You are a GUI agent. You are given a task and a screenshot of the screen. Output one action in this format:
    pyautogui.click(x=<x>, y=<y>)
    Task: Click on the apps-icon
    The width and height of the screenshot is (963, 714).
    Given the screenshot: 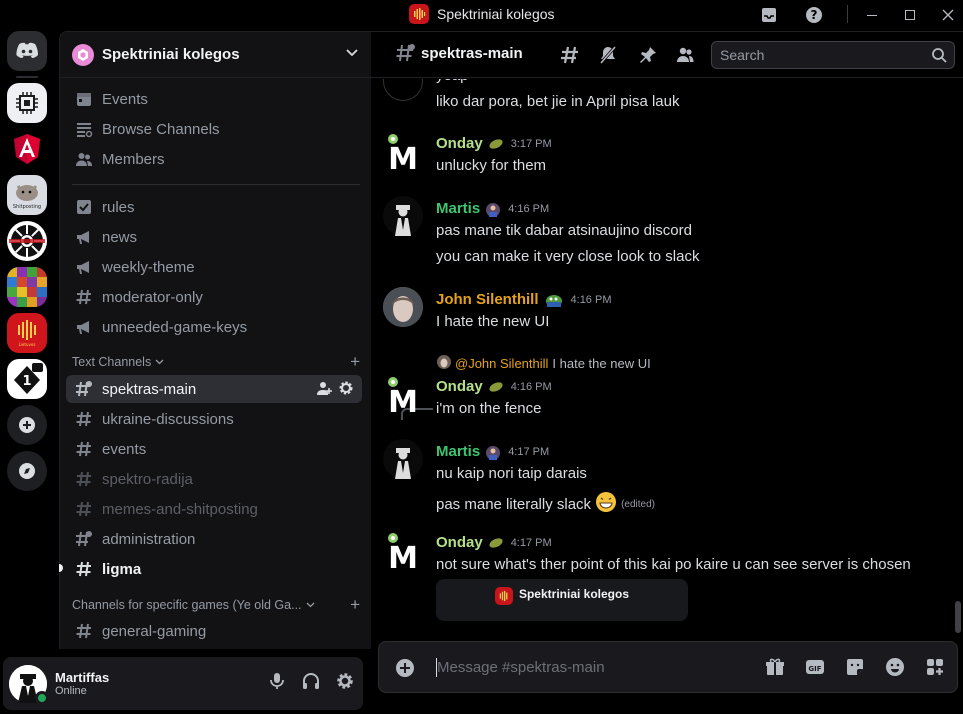 What is the action you would take?
    pyautogui.click(x=935, y=669)
    